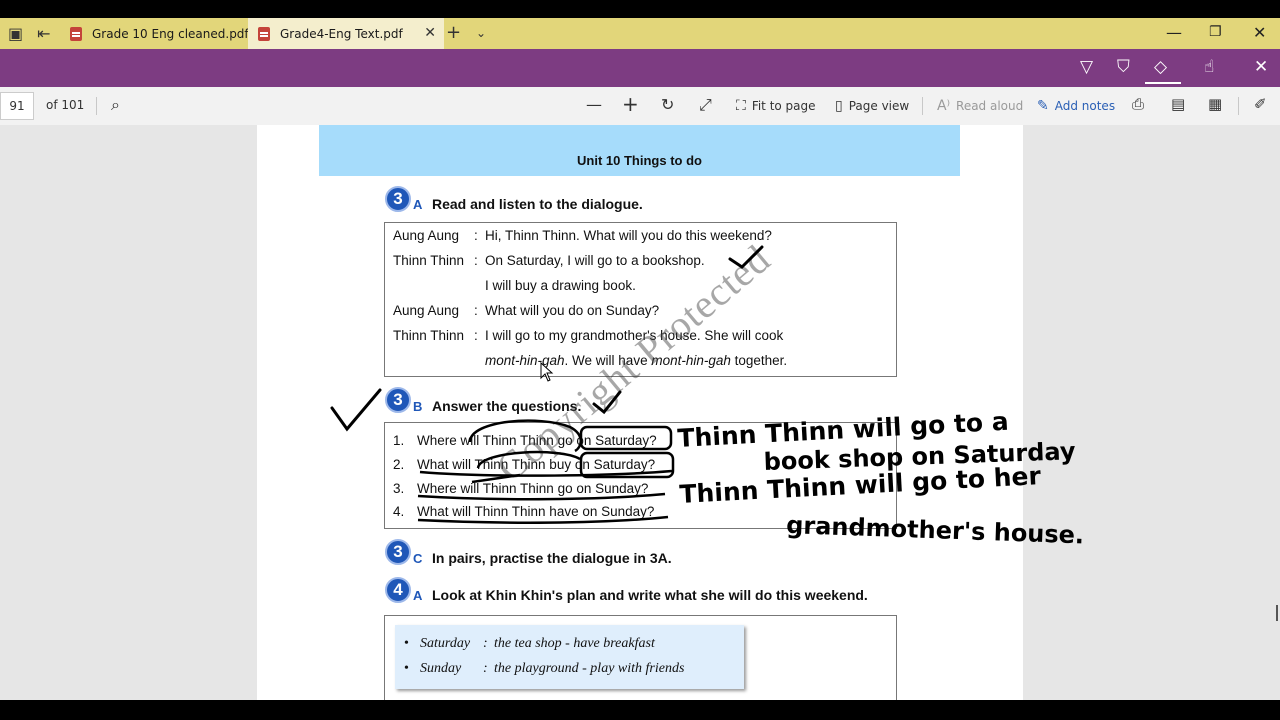 The height and width of the screenshot is (720, 1280). What do you see at coordinates (170, 33) in the screenshot?
I see `tab-label: Grade 10 Eng cleaned.pdf` at bounding box center [170, 33].